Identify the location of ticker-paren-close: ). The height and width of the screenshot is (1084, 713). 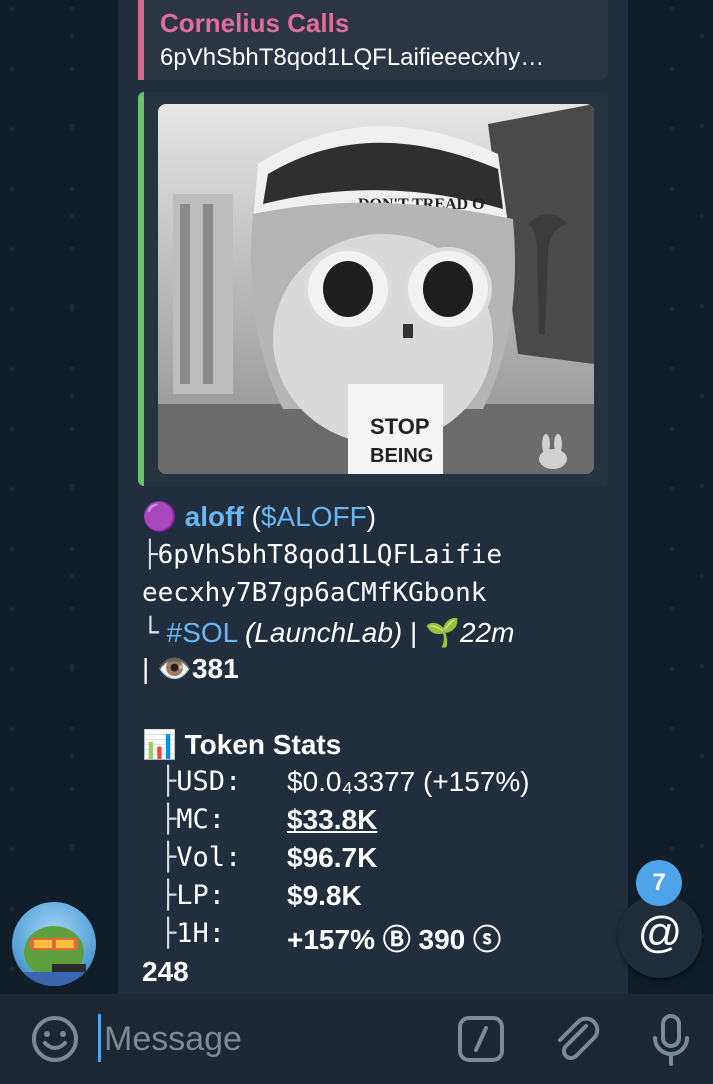
(371, 516).